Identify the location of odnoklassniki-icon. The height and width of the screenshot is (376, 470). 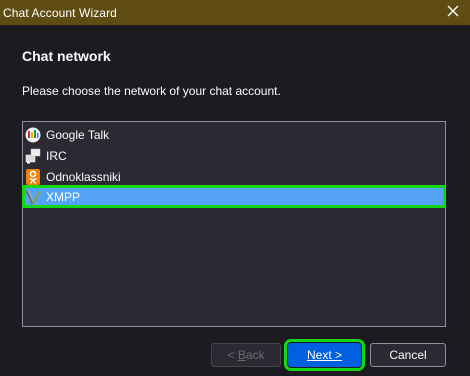
(33, 176).